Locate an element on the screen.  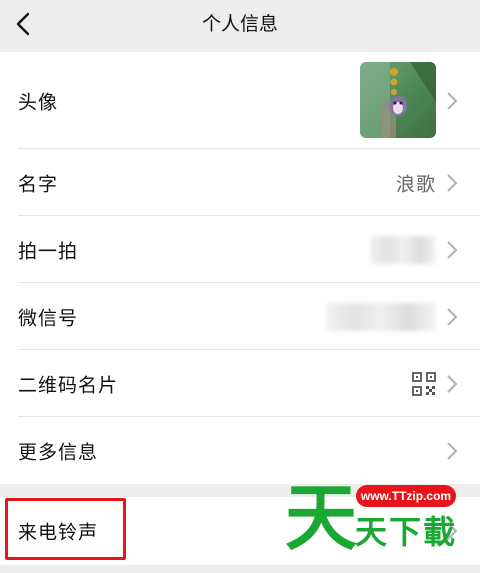
profile-row-wechat-id: 微信号 is located at coordinates (240, 316).